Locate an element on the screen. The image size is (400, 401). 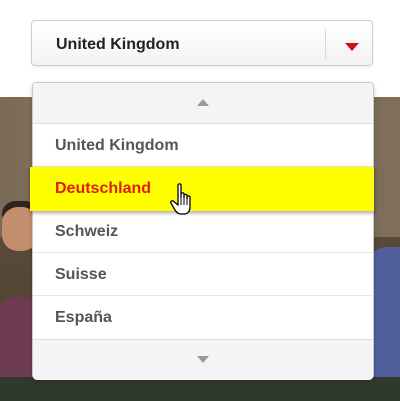
scroll-up-button is located at coordinates (203, 103).